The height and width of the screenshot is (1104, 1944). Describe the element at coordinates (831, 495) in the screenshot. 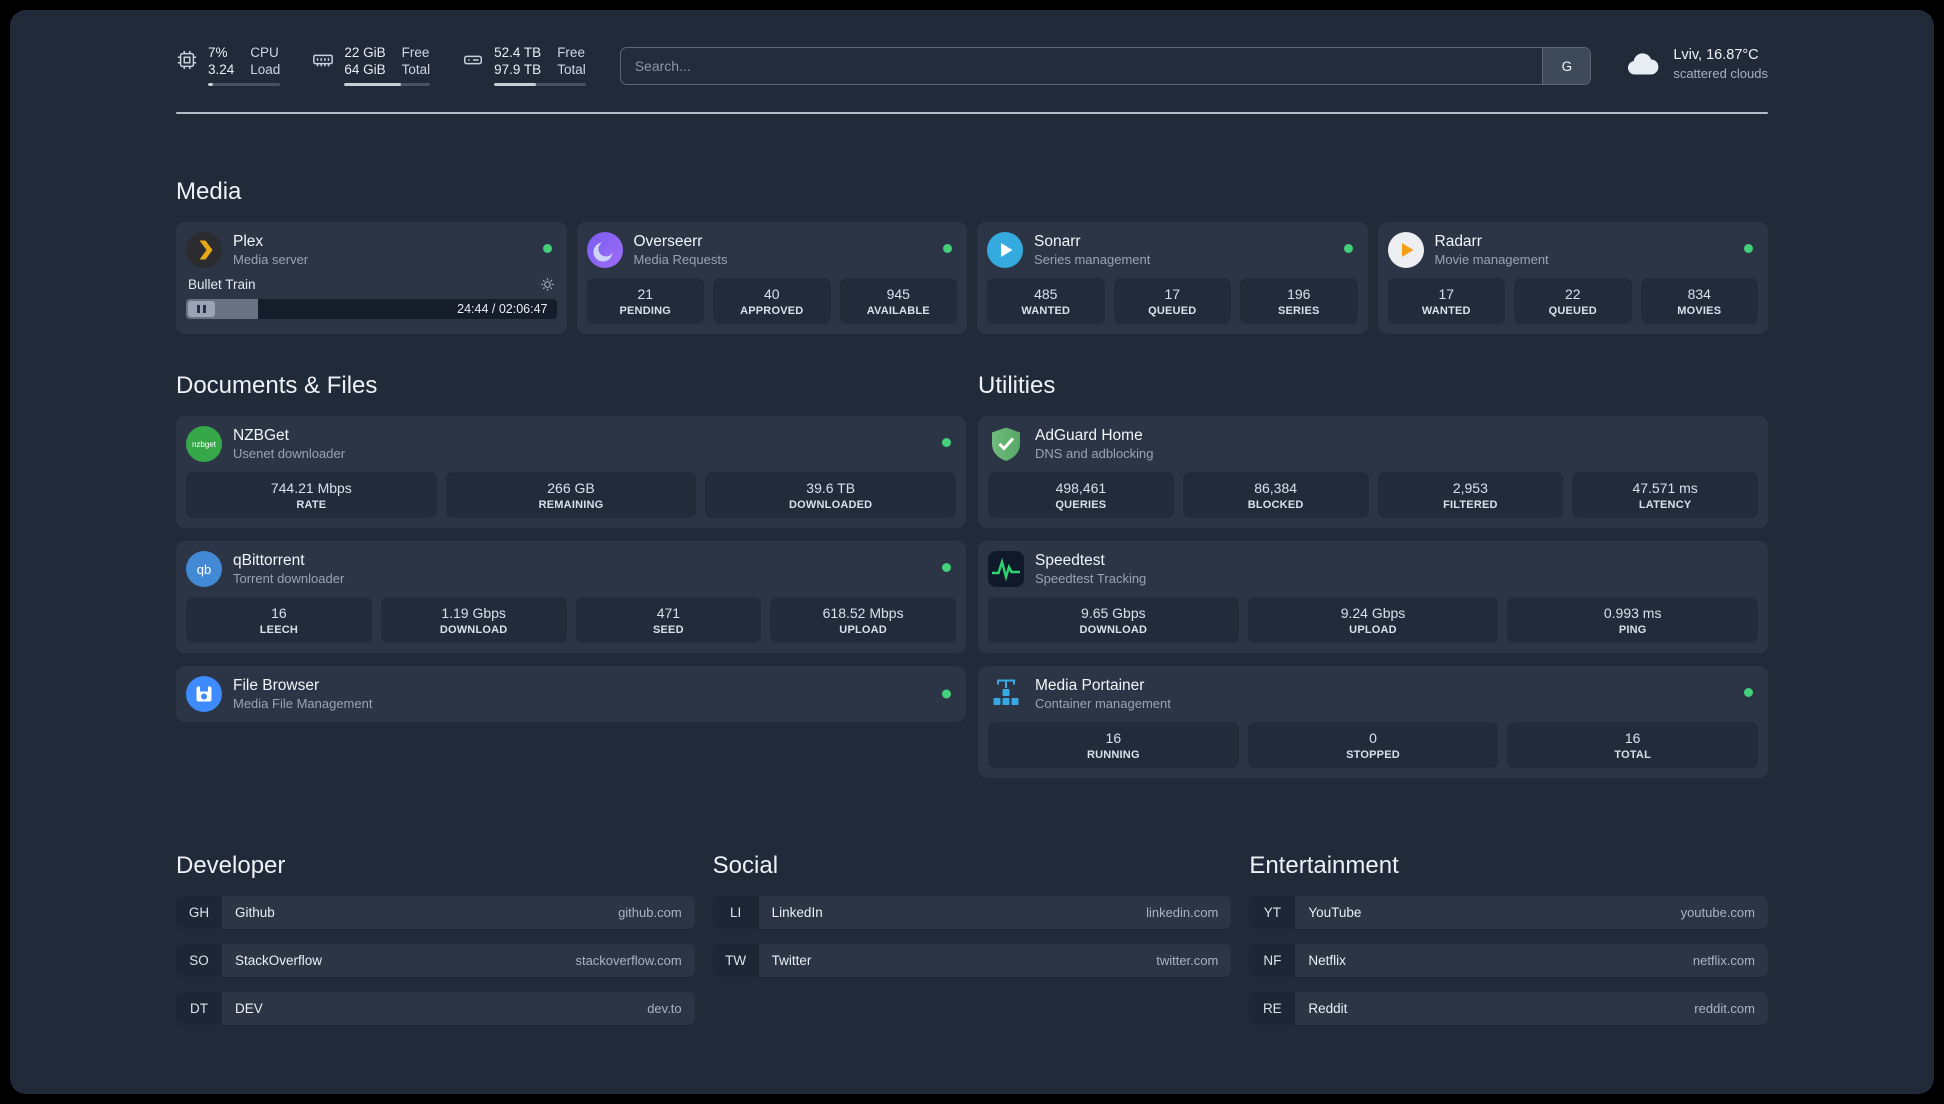

I see `stat-downloaded: 39.6 TB DOWNLOADED` at that location.